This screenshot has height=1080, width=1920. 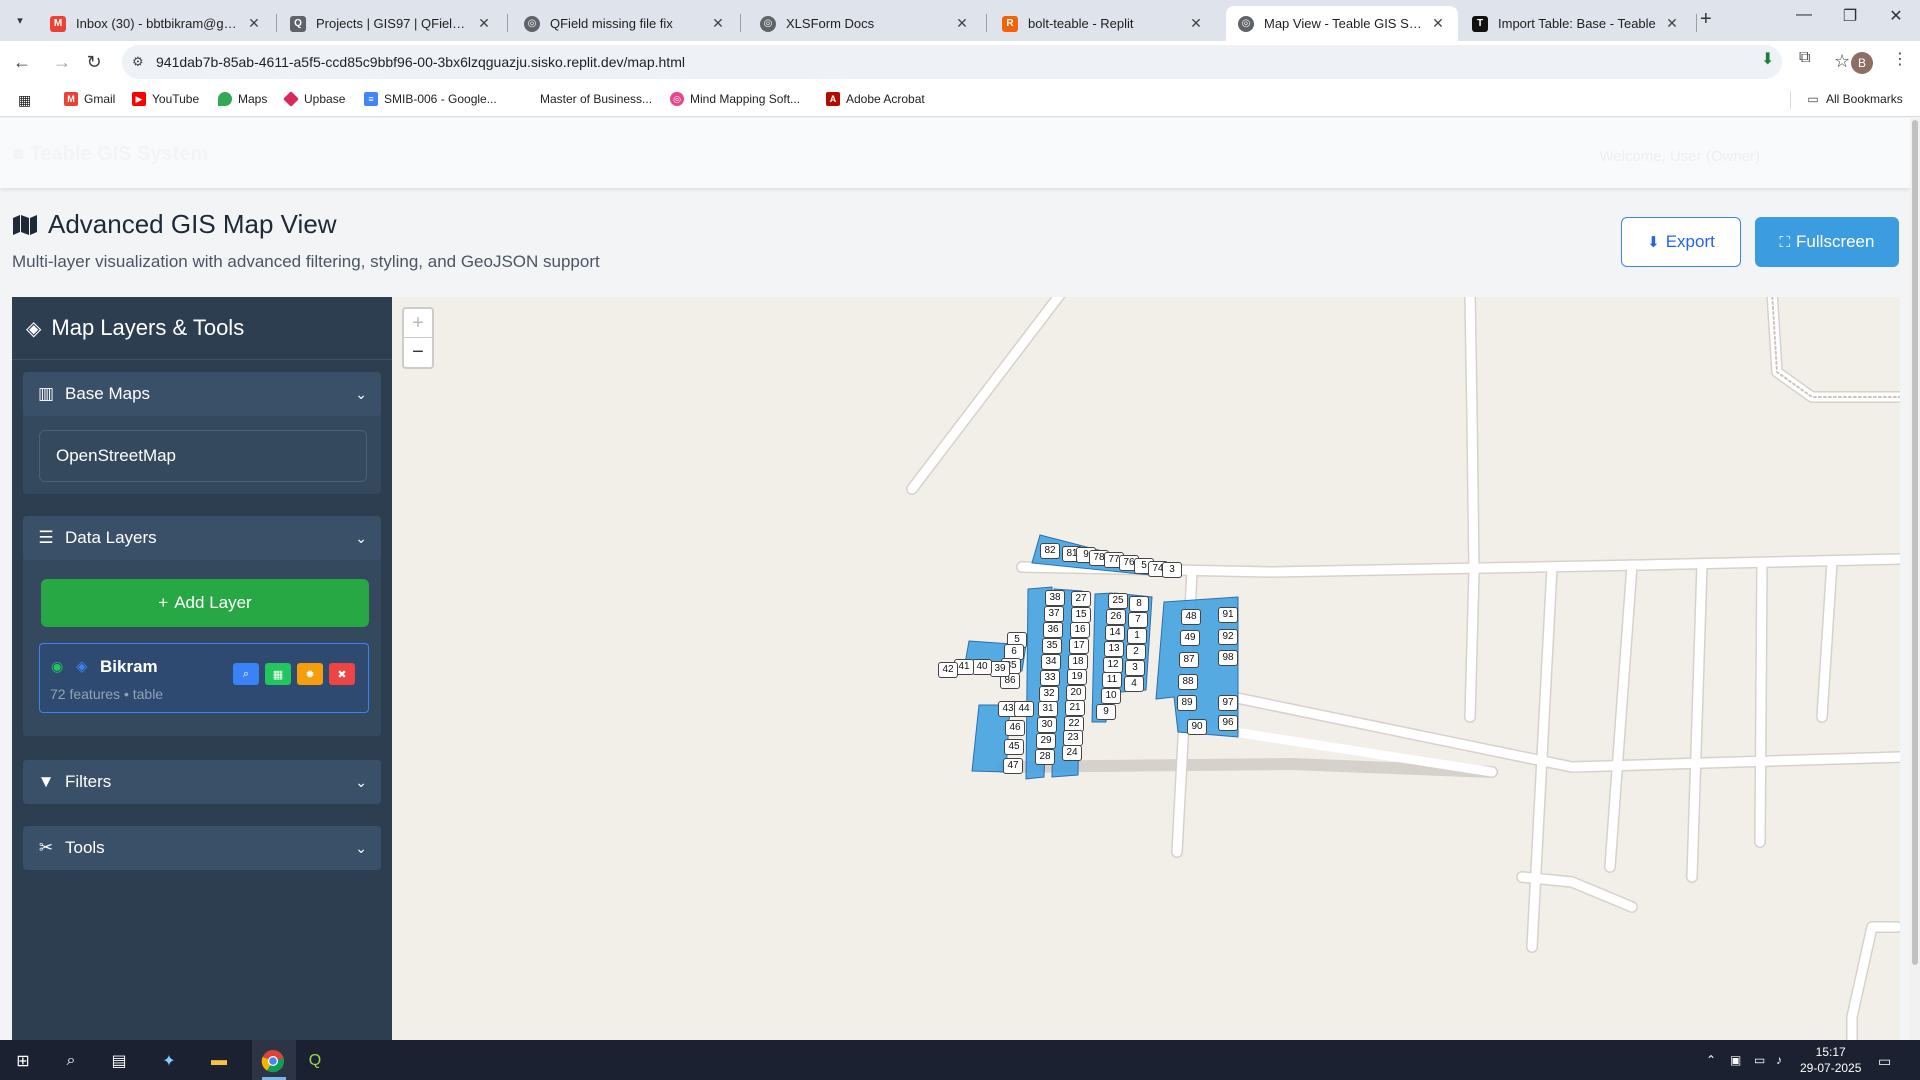 I want to click on browser-tab: R bolt-teable - Replit ✕, so click(x=1103, y=23).